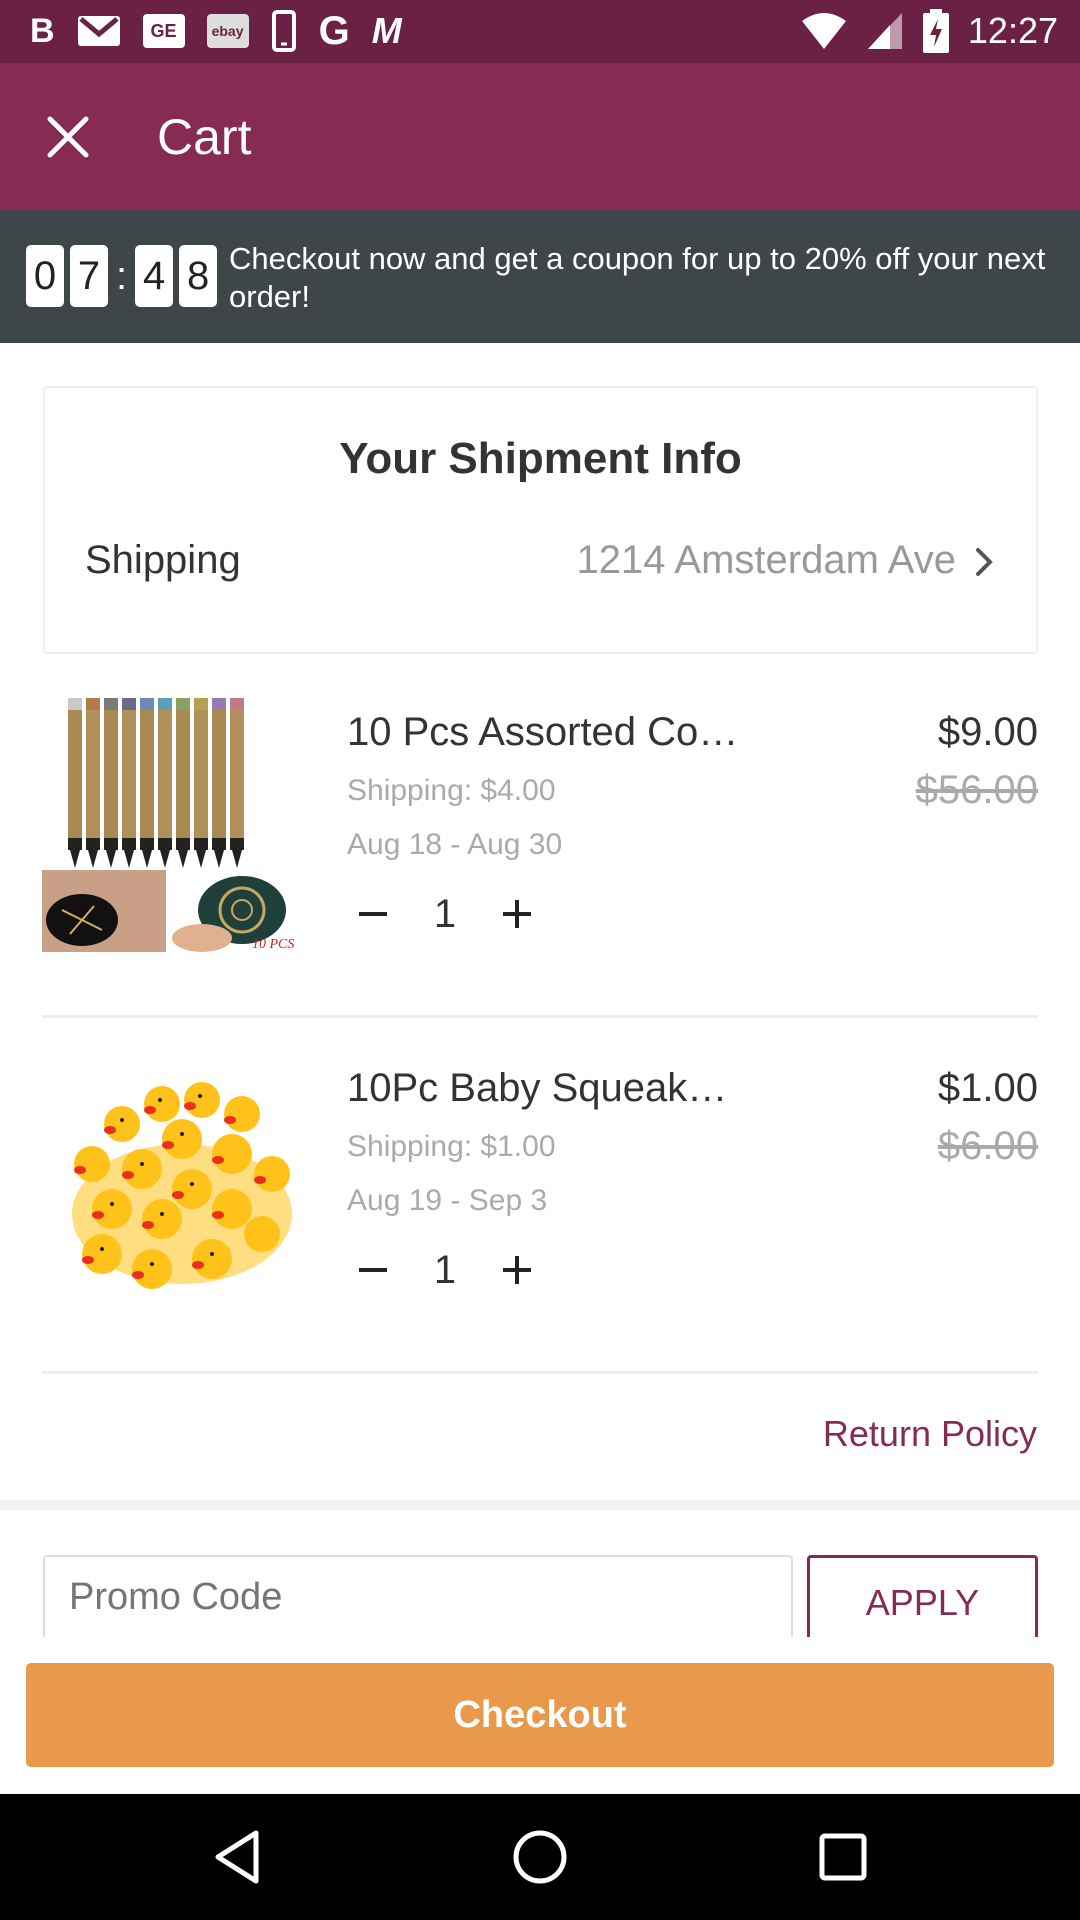  What do you see at coordinates (99, 31) in the screenshot?
I see `gmail-icon` at bounding box center [99, 31].